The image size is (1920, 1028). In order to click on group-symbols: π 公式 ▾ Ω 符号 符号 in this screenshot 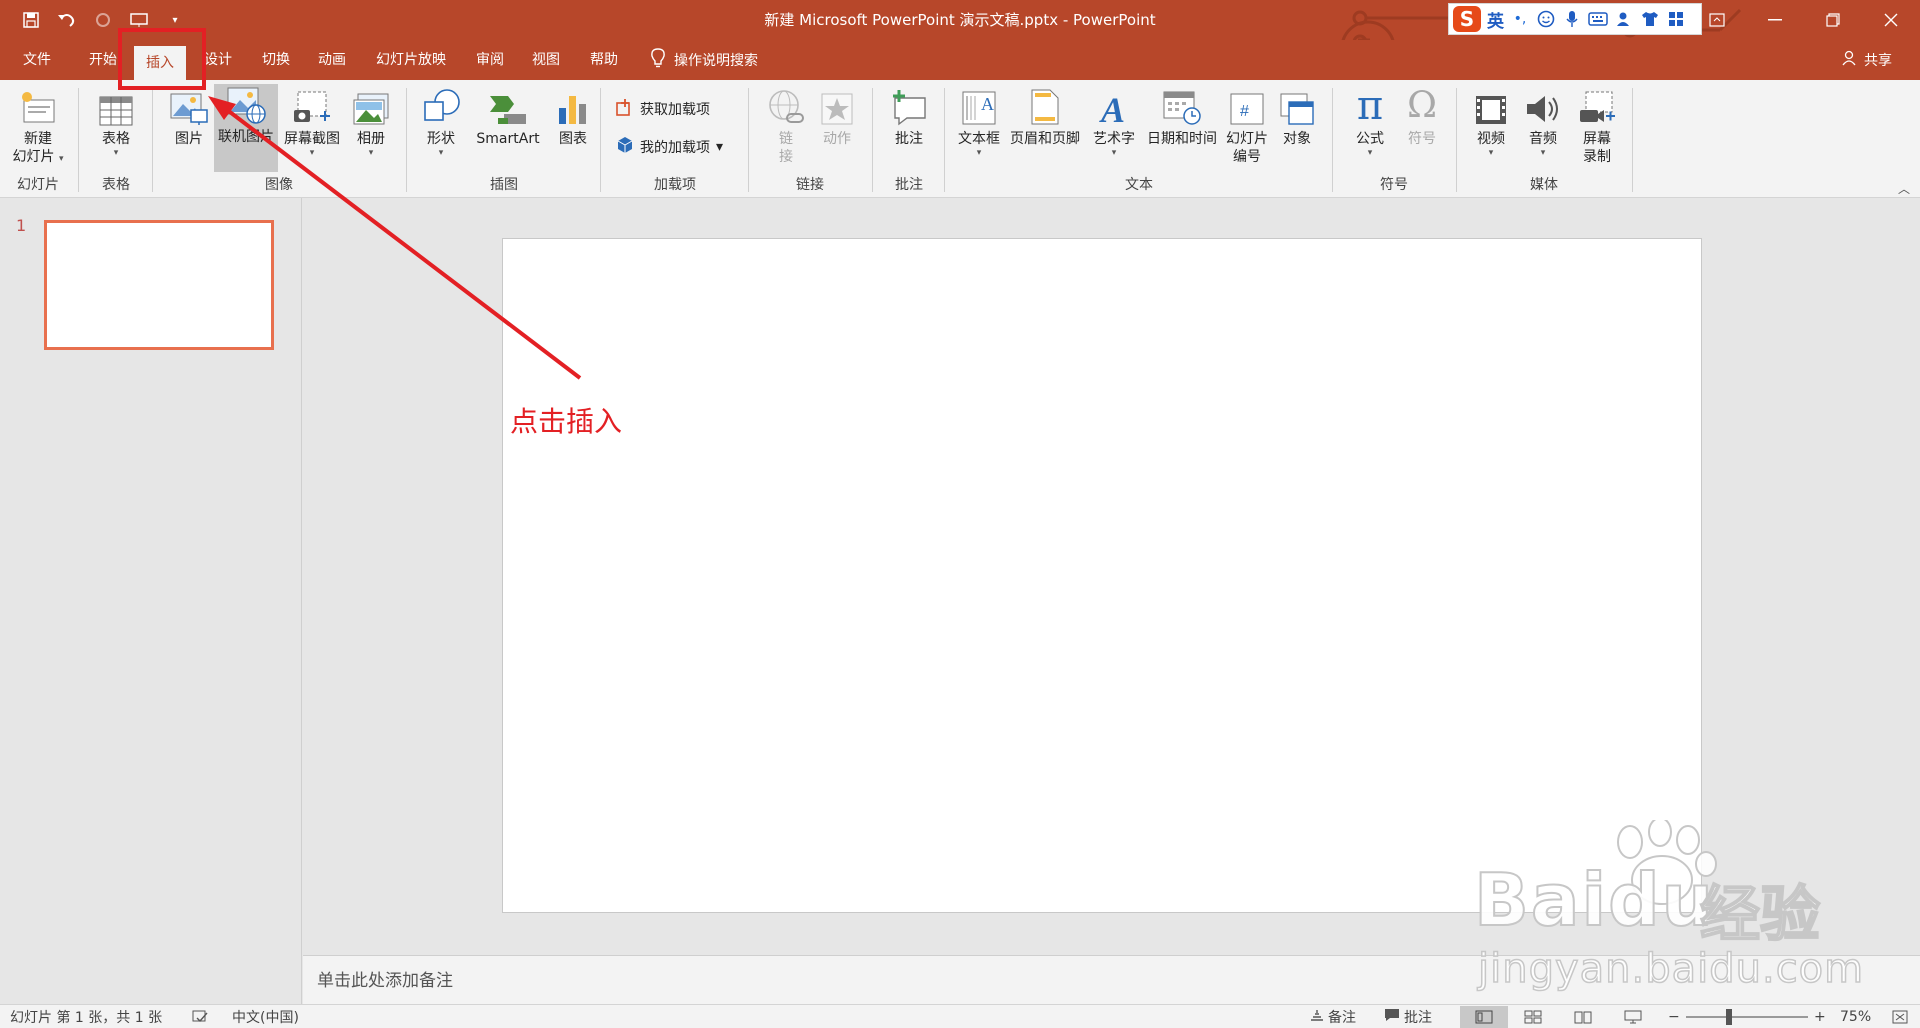, I will do `click(1394, 139)`.